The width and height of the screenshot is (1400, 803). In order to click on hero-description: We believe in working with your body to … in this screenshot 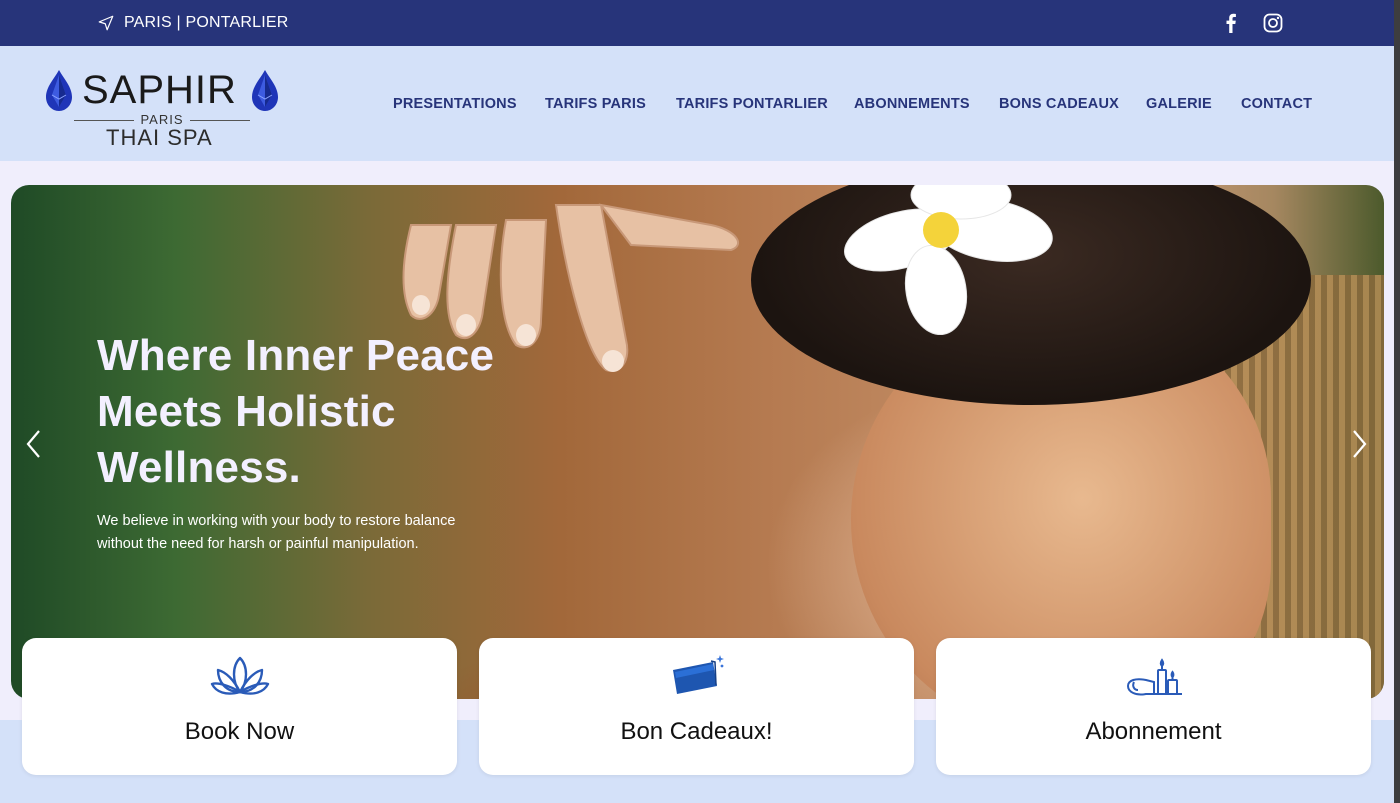, I will do `click(276, 532)`.